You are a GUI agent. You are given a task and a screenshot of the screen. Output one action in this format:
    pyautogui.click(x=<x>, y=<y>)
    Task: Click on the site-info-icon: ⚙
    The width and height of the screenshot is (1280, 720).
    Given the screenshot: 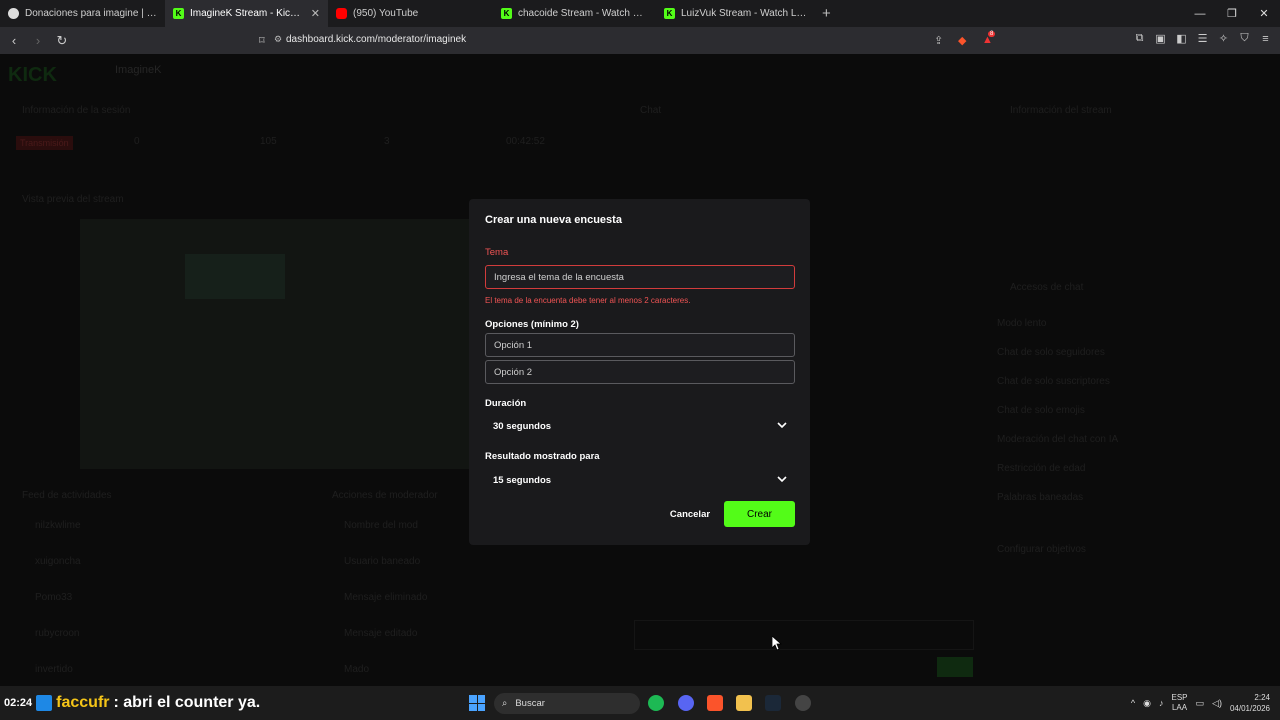 What is the action you would take?
    pyautogui.click(x=278, y=39)
    